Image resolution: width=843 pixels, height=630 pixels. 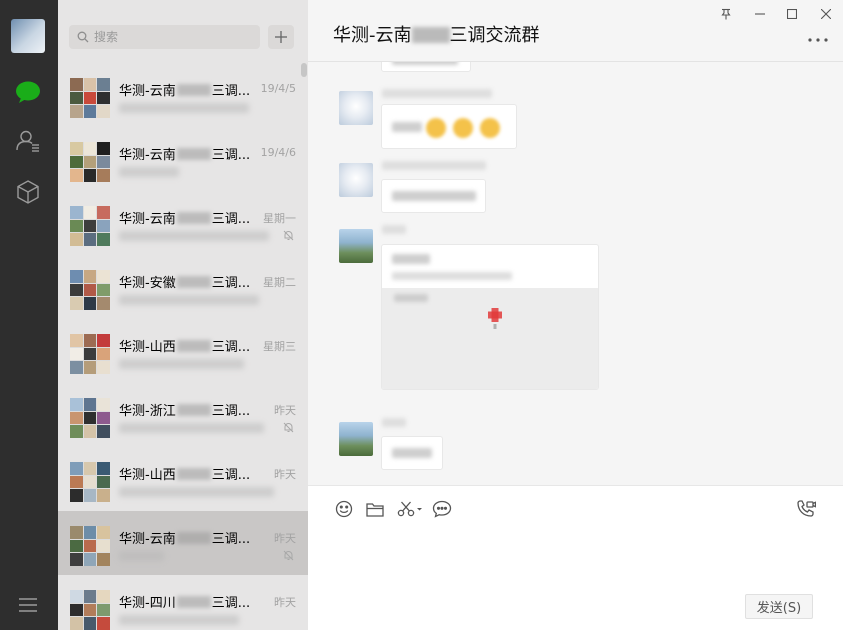 I want to click on contacts-icon, so click(x=28, y=141).